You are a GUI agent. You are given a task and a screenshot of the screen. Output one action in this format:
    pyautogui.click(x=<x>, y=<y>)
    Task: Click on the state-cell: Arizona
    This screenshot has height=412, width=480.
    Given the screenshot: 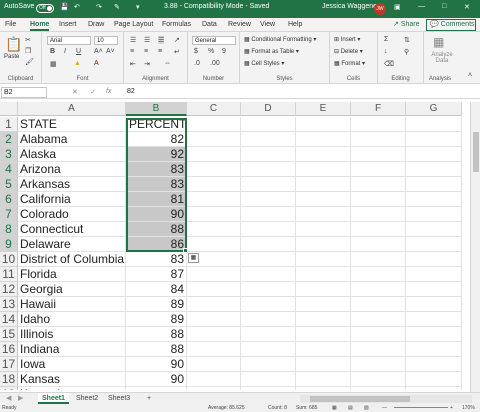 What is the action you would take?
    pyautogui.click(x=72, y=169)
    